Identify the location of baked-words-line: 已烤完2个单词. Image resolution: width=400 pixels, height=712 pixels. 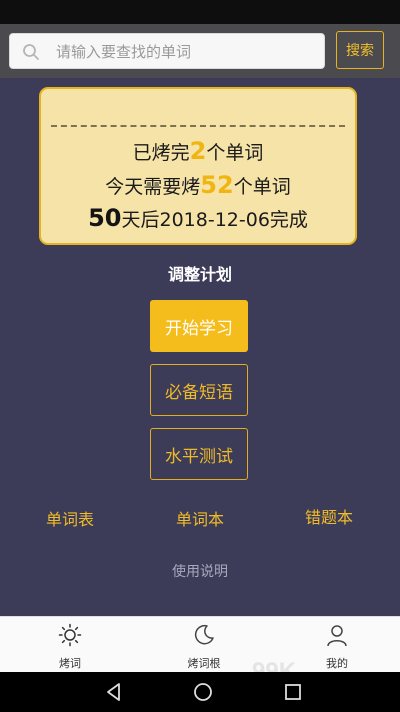
(198, 151).